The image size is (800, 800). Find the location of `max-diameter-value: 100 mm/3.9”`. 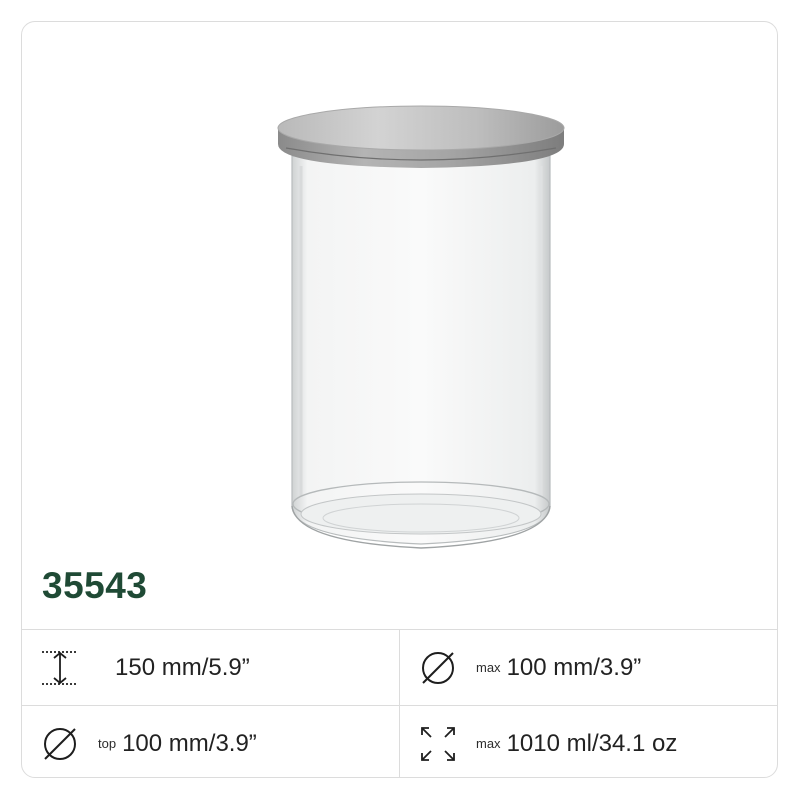

max-diameter-value: 100 mm/3.9” is located at coordinates (574, 667).